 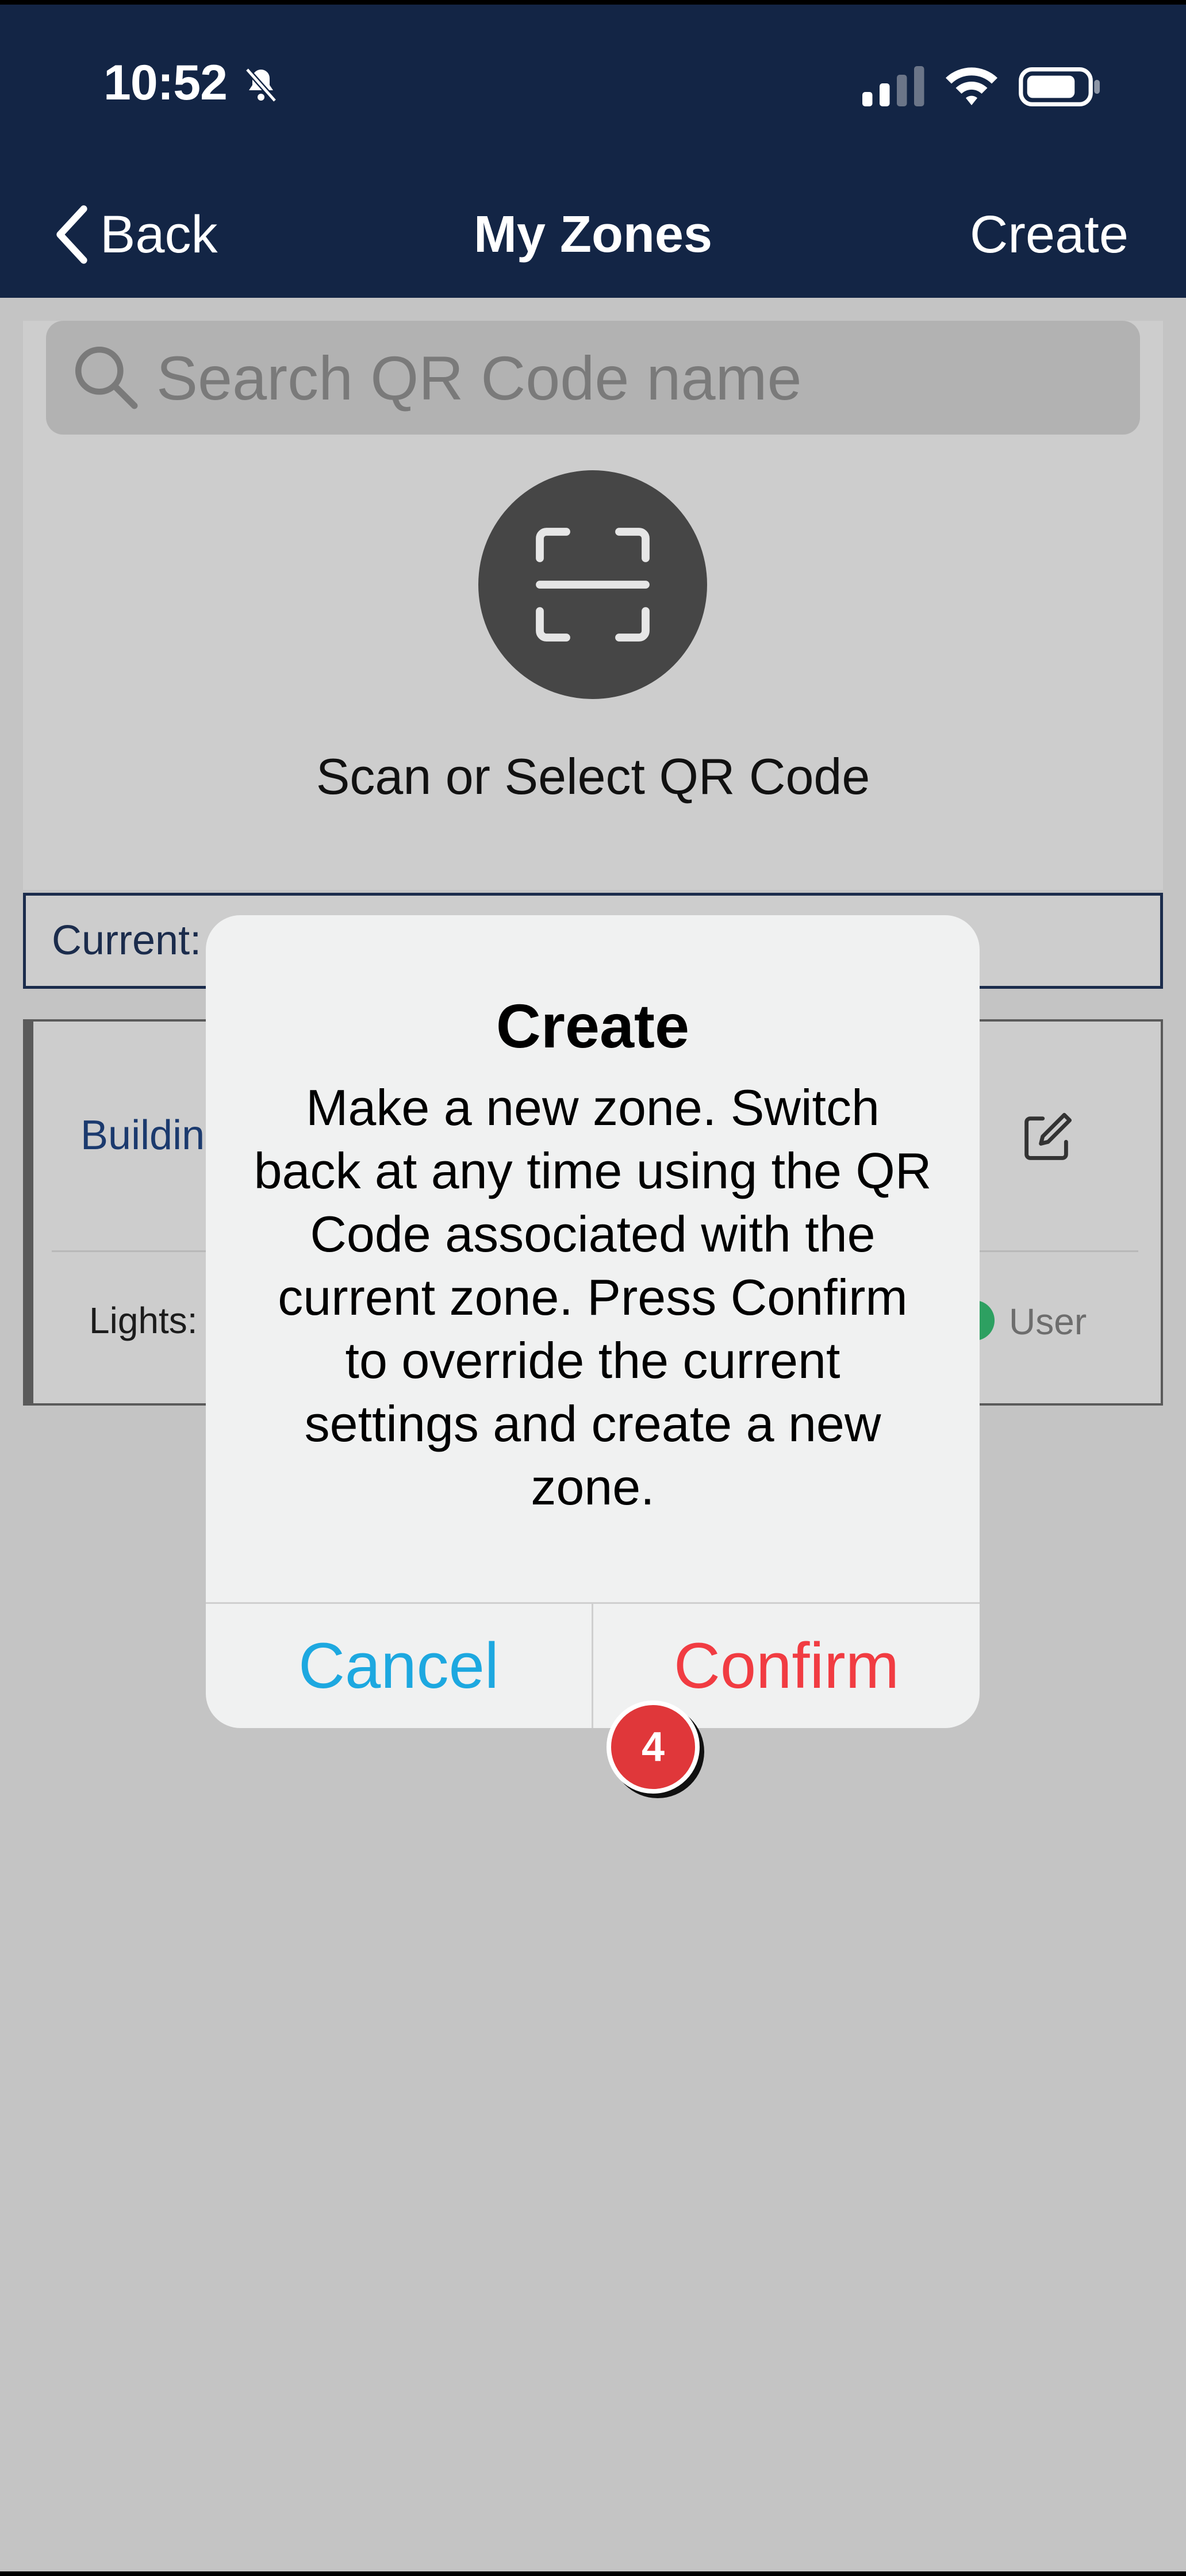 I want to click on step-badge: 4, so click(x=653, y=1747).